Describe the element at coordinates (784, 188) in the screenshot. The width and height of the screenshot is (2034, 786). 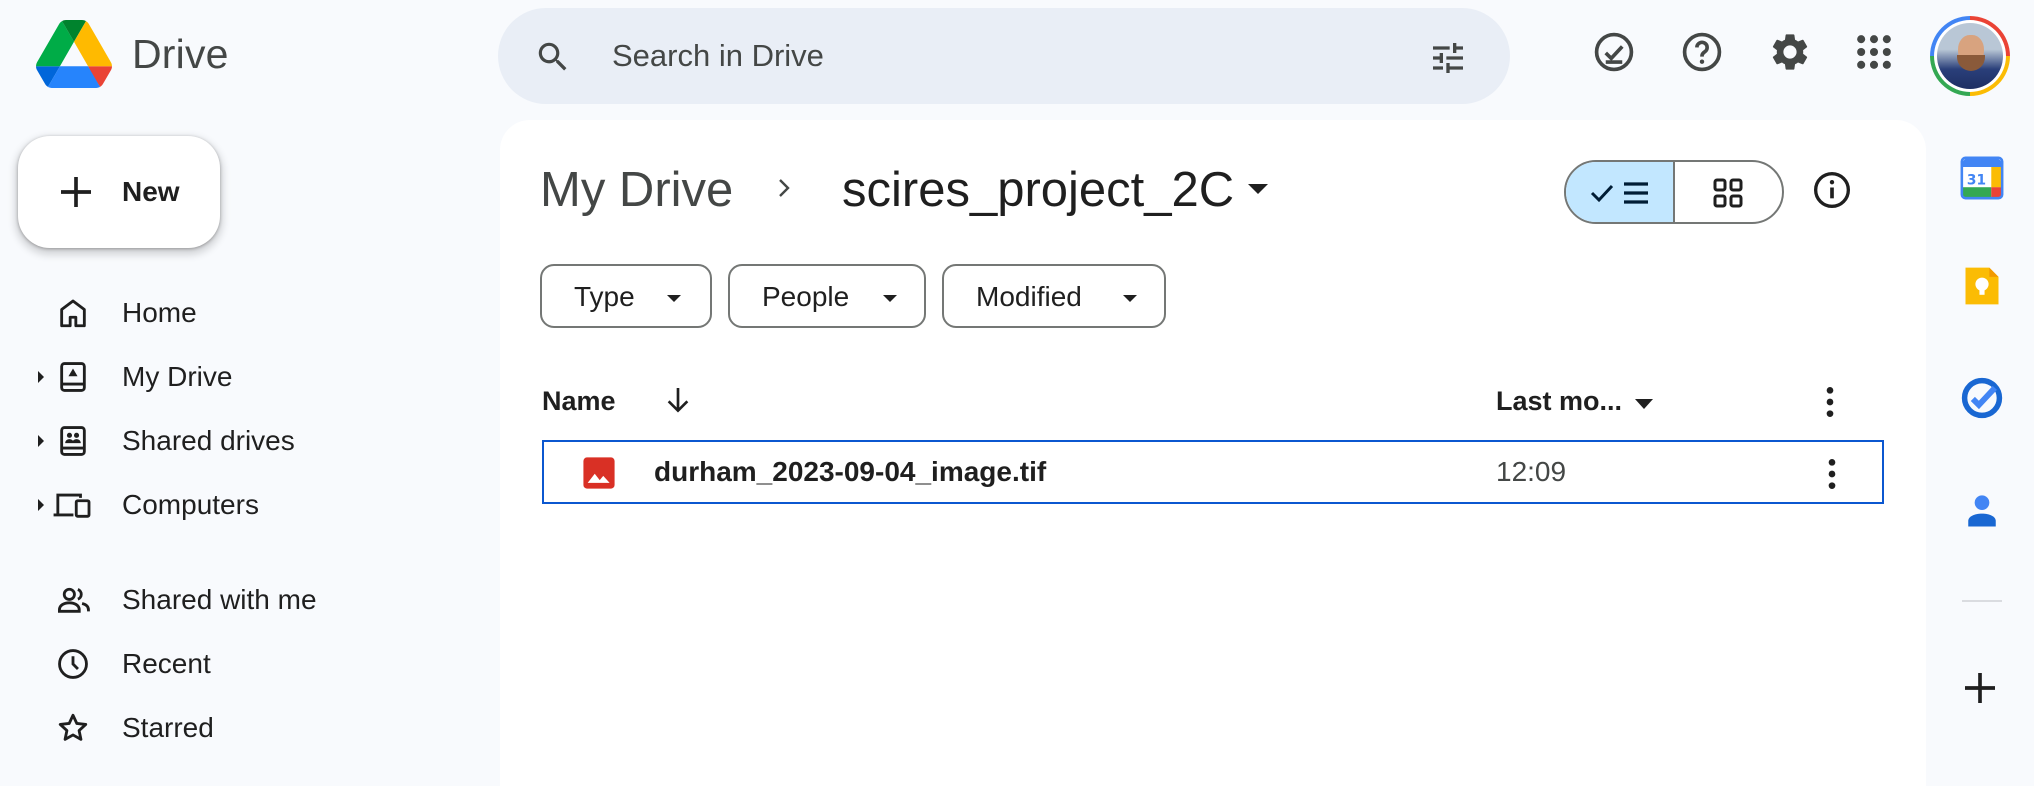
I see `chevron-right-icon` at that location.